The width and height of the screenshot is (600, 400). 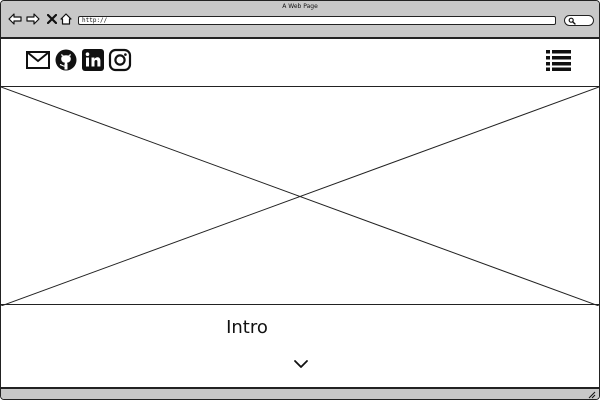 I want to click on home-icon, so click(x=66, y=19).